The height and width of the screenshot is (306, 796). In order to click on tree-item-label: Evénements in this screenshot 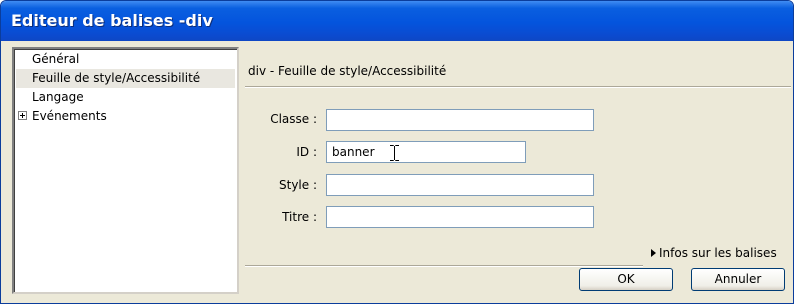, I will do `click(69, 116)`.